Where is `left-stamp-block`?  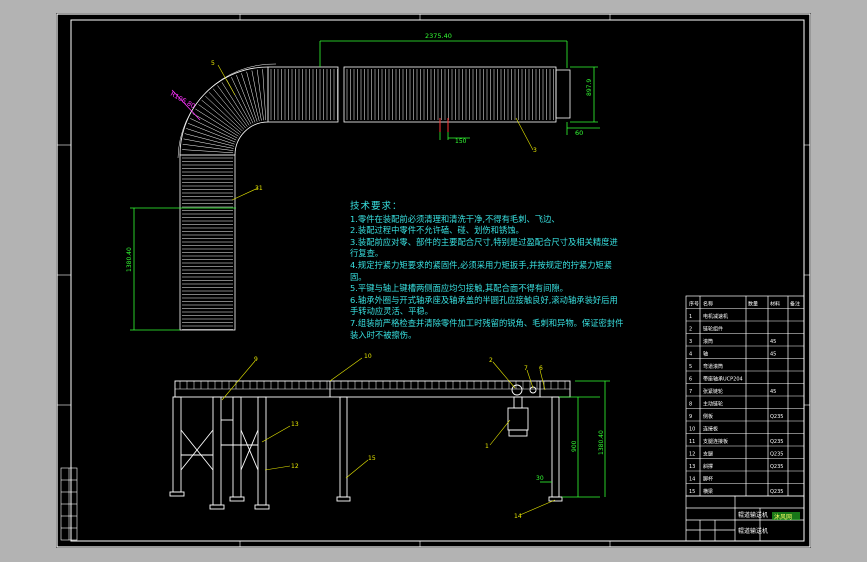 left-stamp-block is located at coordinates (69, 504).